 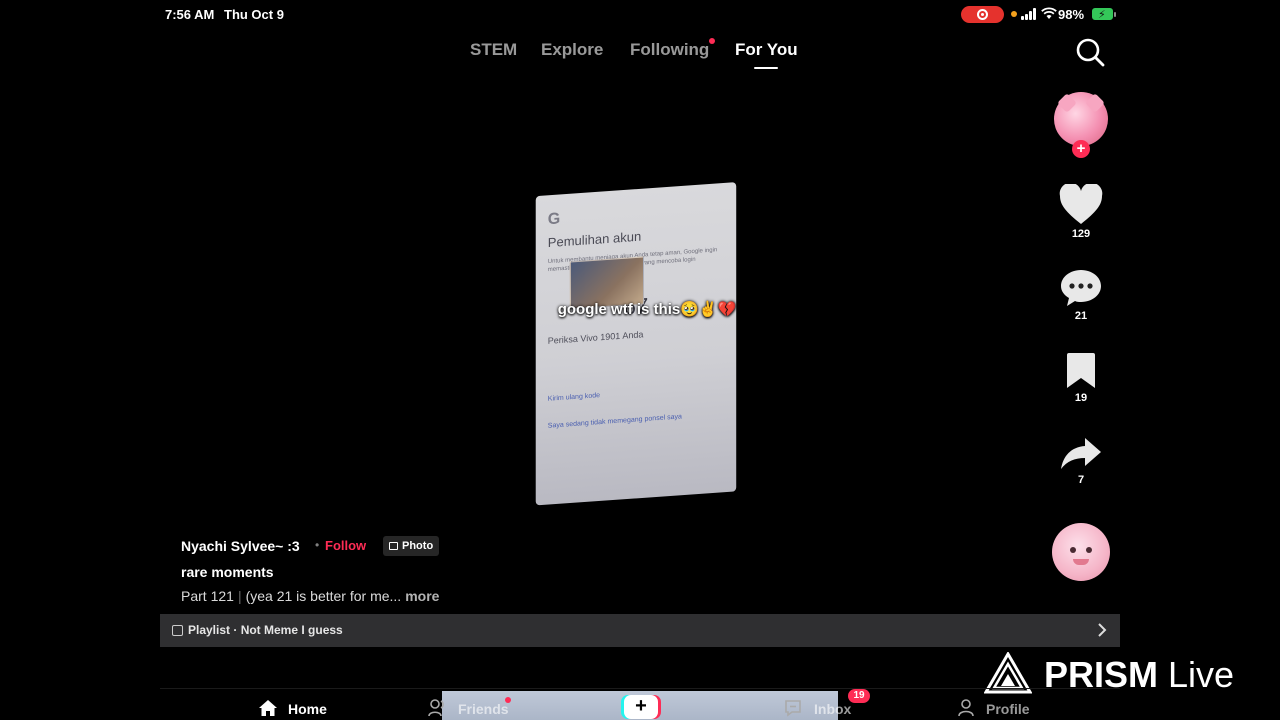 What do you see at coordinates (1081, 204) in the screenshot?
I see `heart-icon` at bounding box center [1081, 204].